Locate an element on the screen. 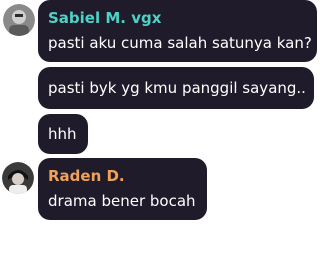 The width and height of the screenshot is (320, 272). message-bubble: Raden D. drama bener bocah is located at coordinates (122, 189).